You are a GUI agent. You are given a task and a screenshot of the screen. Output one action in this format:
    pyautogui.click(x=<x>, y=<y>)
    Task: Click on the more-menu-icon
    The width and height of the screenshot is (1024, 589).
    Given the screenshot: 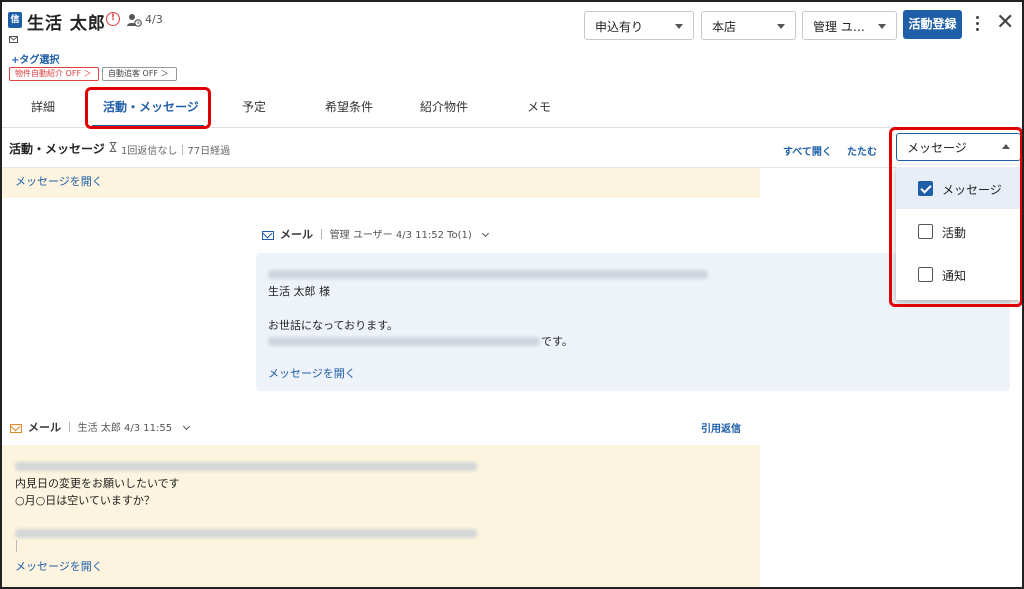 What is the action you would take?
    pyautogui.click(x=977, y=25)
    